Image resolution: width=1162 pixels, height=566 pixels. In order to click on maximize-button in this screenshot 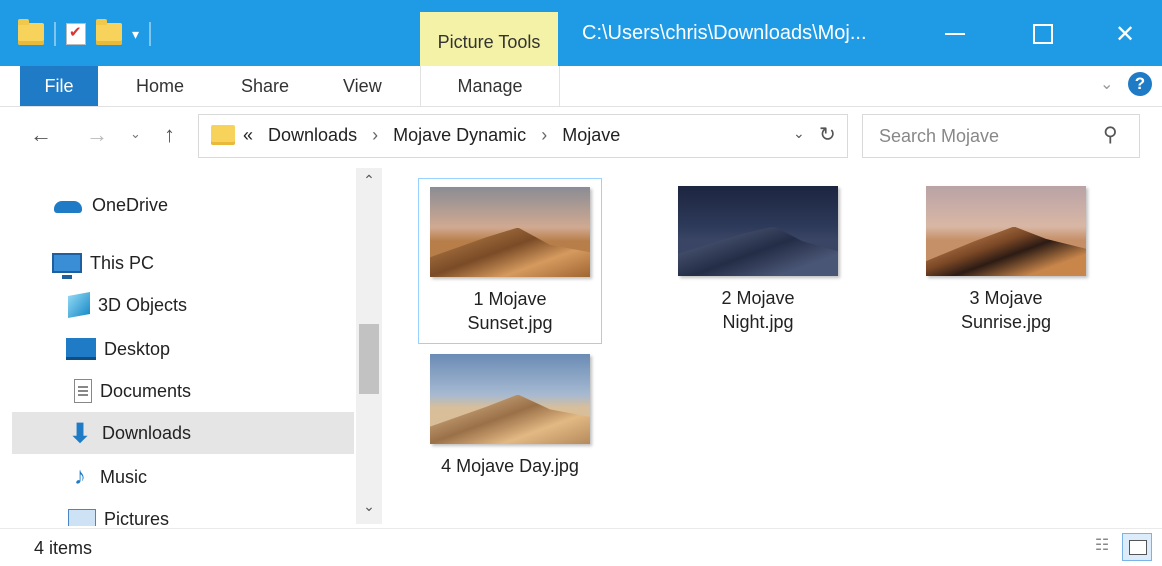, I will do `click(1043, 34)`.